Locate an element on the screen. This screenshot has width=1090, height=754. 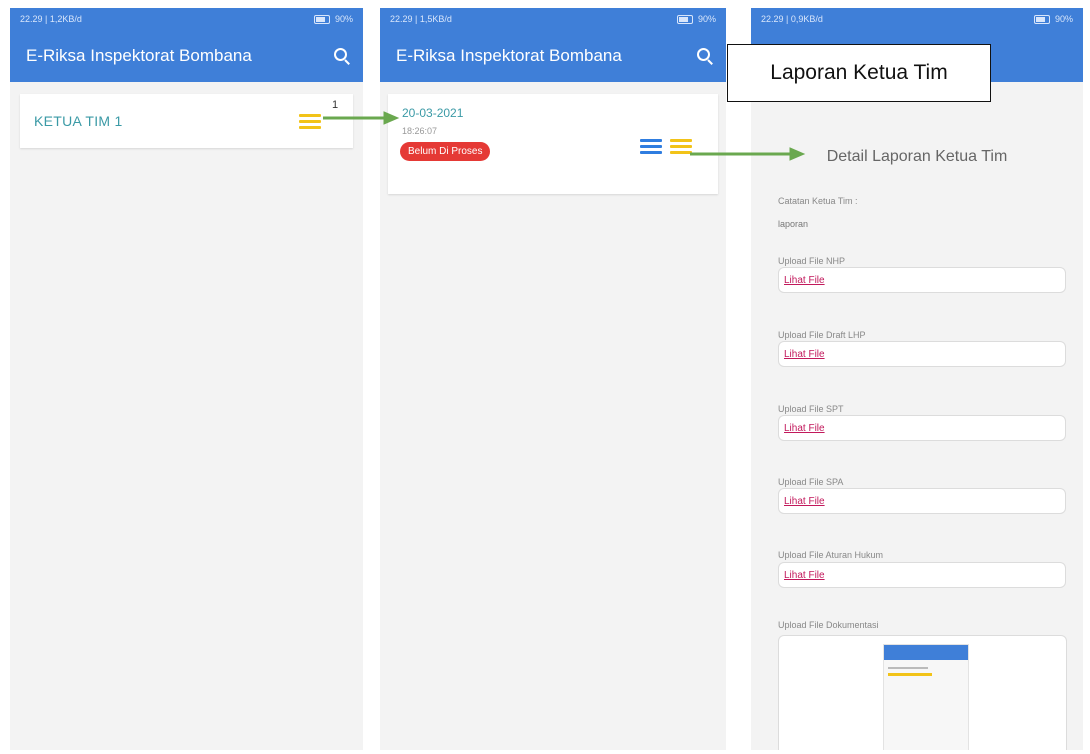
report-card: 20-03-2021 18:26:07 Belum Di Proses is located at coordinates (553, 144).